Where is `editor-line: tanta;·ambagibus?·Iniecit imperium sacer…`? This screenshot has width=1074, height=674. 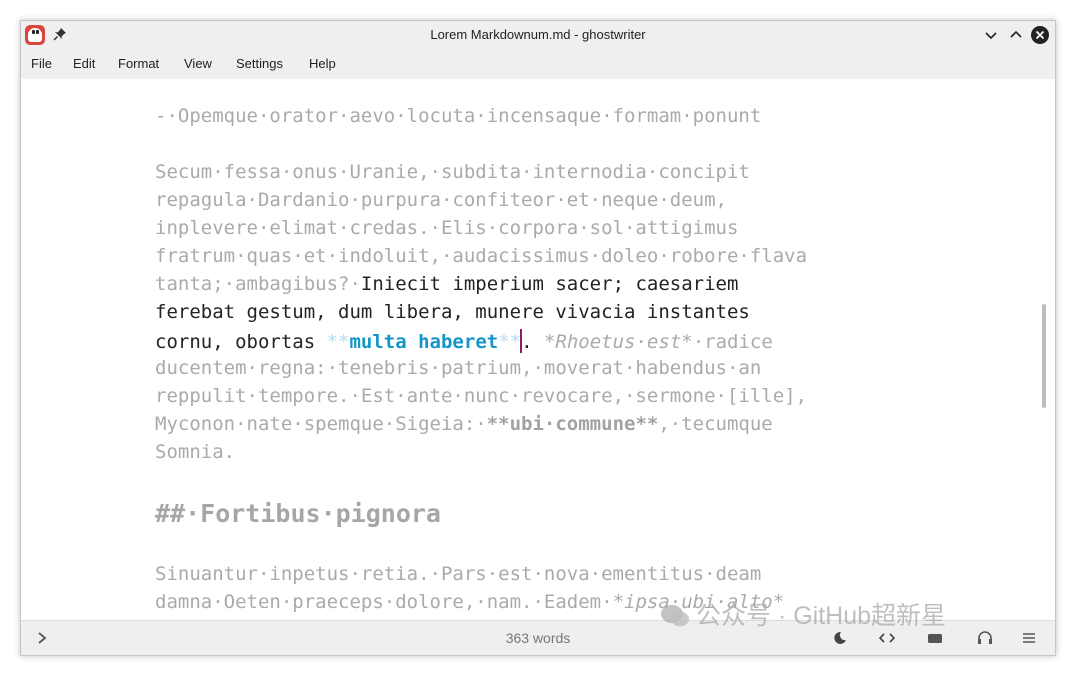
editor-line: tanta;·ambagibus?·Iniecit imperium sacer… is located at coordinates (446, 284).